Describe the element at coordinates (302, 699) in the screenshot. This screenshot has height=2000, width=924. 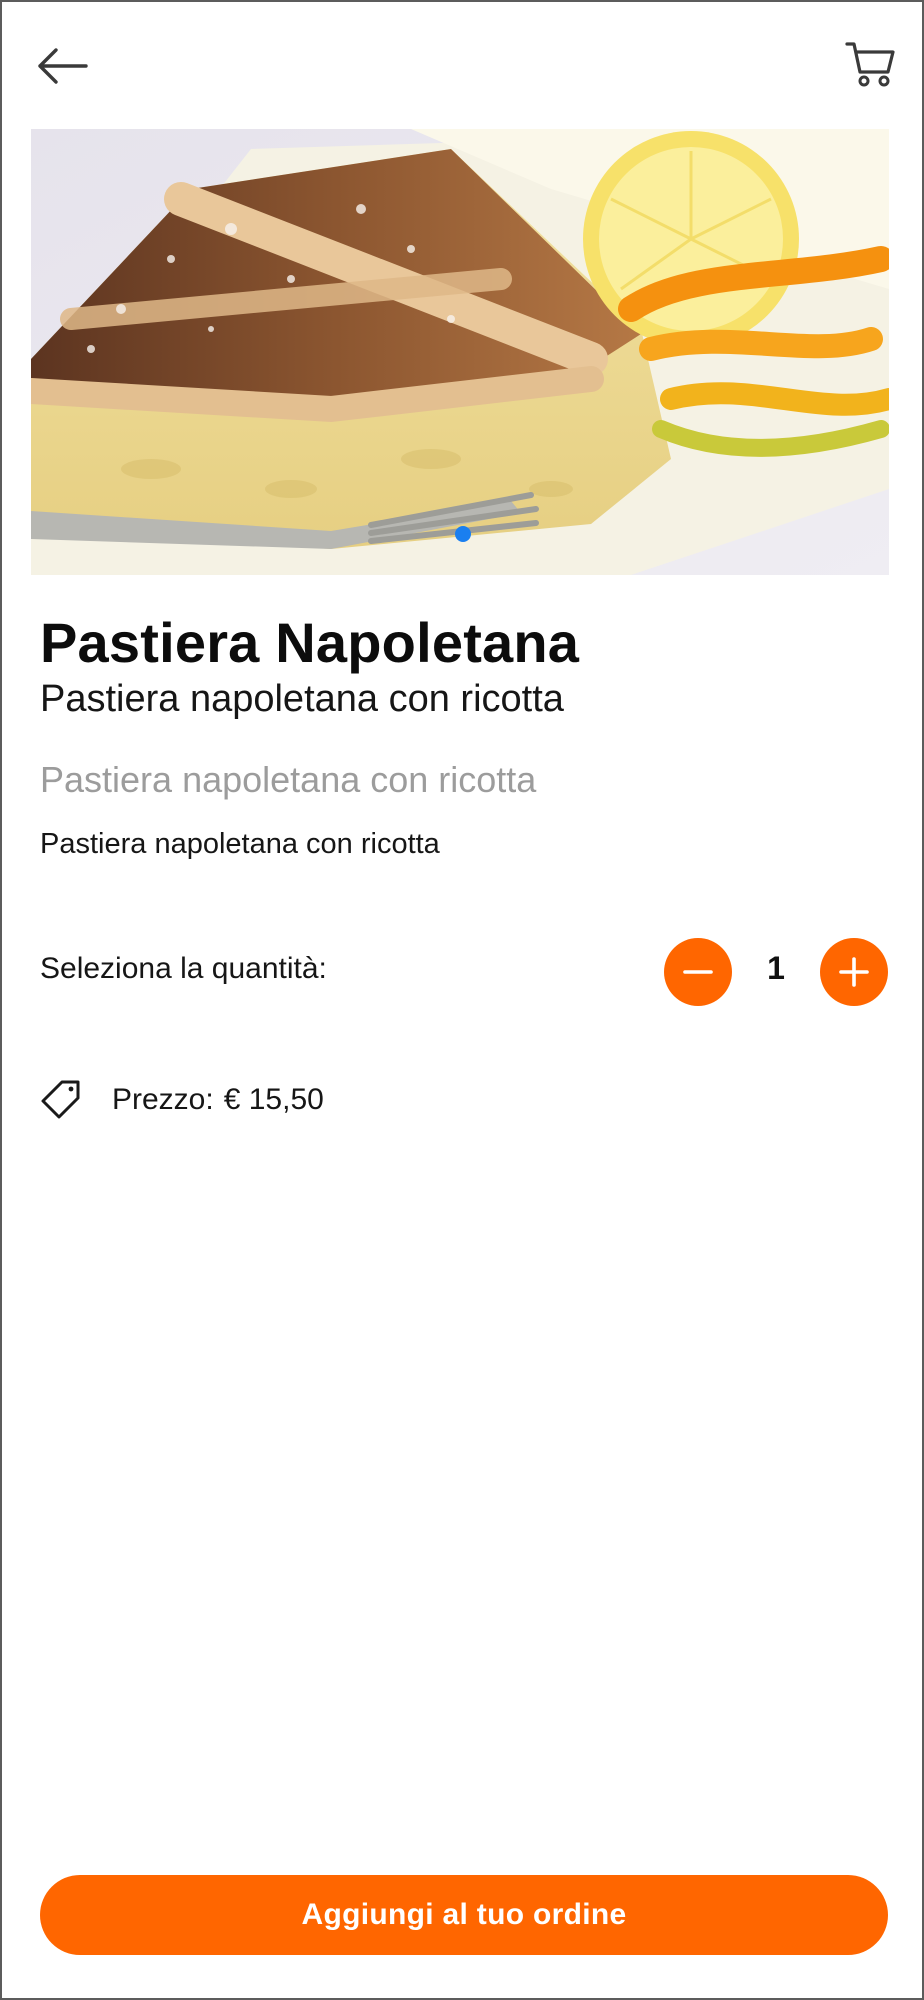
I see `product-subtitle: Pastiera napoletana con ricotta` at that location.